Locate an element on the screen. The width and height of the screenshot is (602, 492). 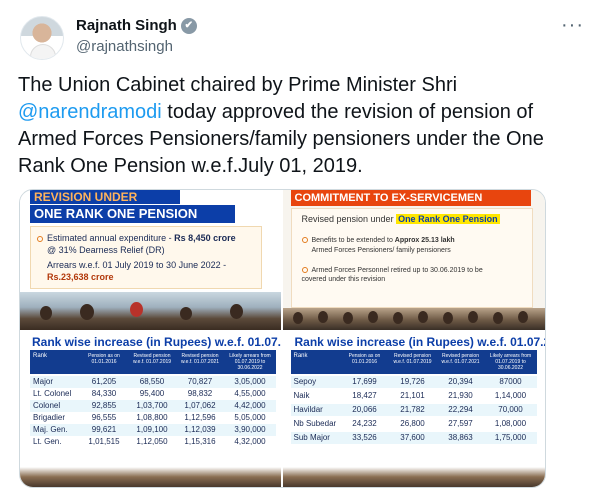
table-cell: 95,400 is located at coordinates (152, 393).